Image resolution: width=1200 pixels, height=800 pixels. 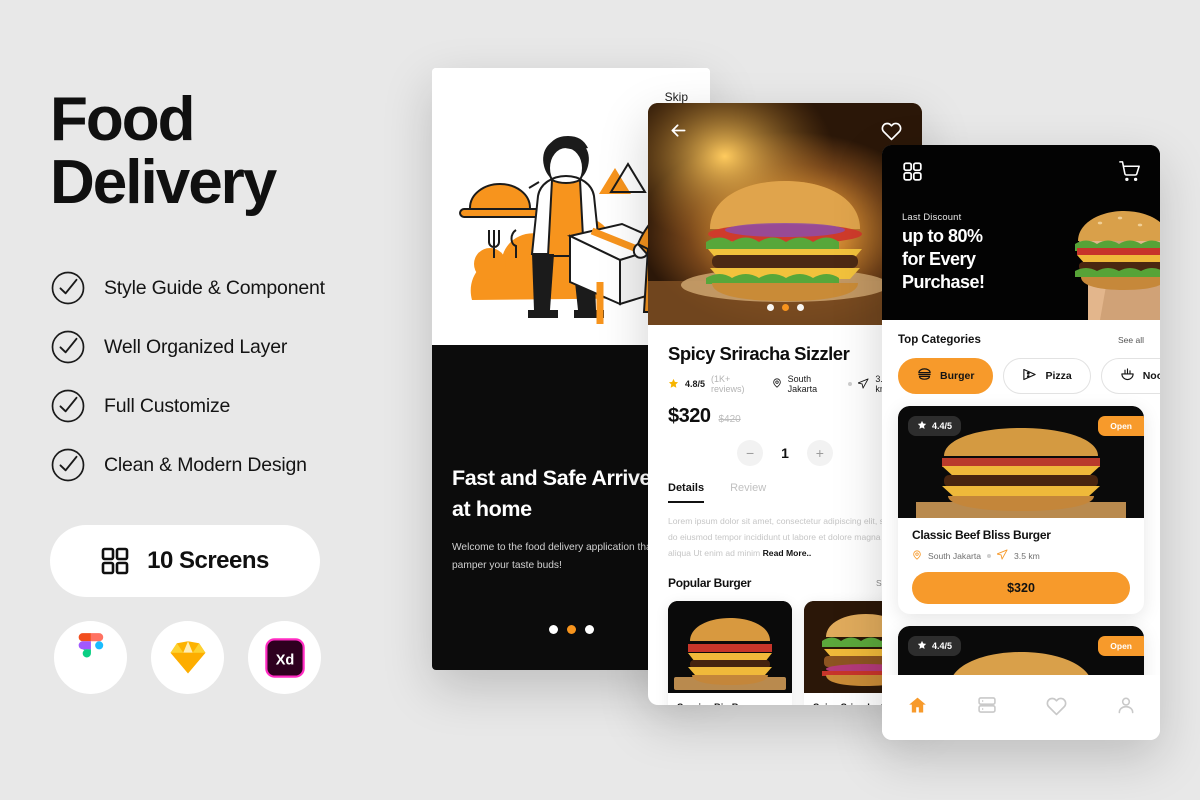 What do you see at coordinates (785, 416) in the screenshot?
I see `price-row: $320 $420` at bounding box center [785, 416].